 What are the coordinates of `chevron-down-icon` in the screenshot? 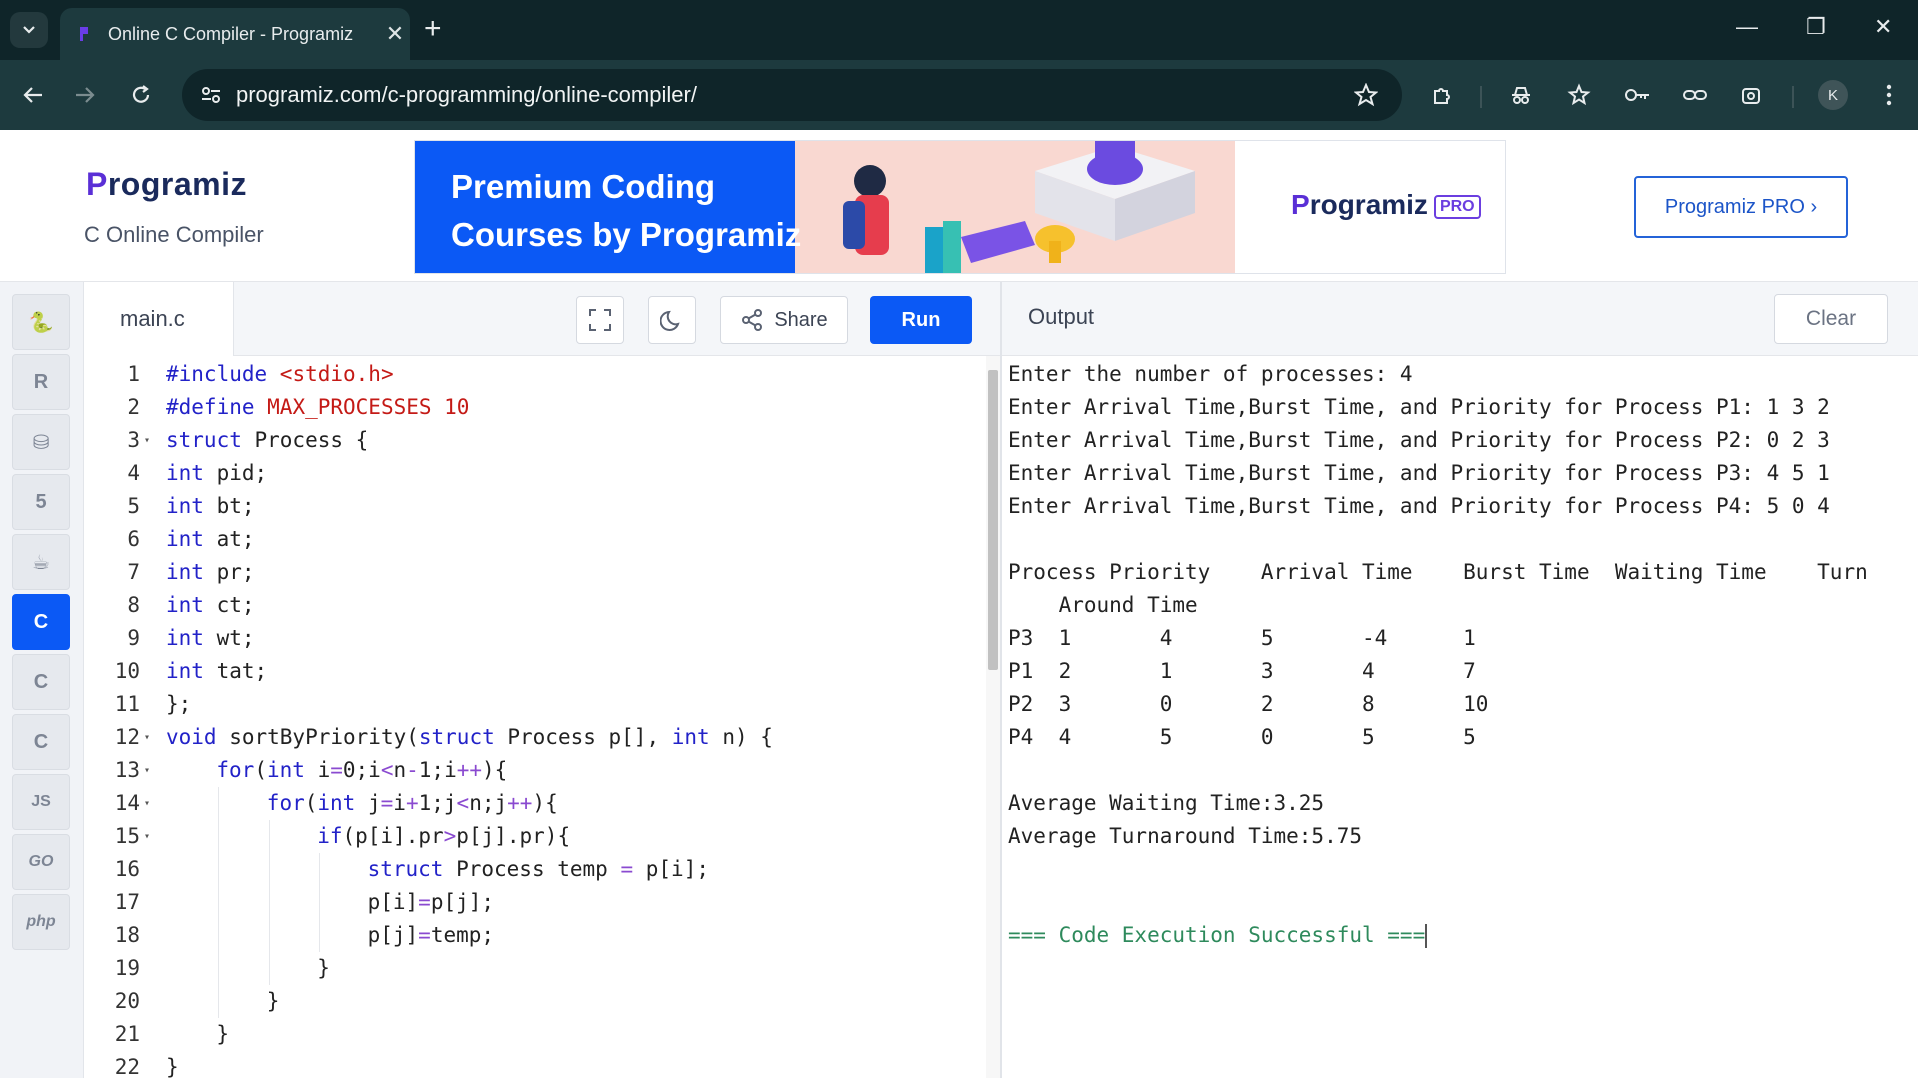 It's located at (29, 30).